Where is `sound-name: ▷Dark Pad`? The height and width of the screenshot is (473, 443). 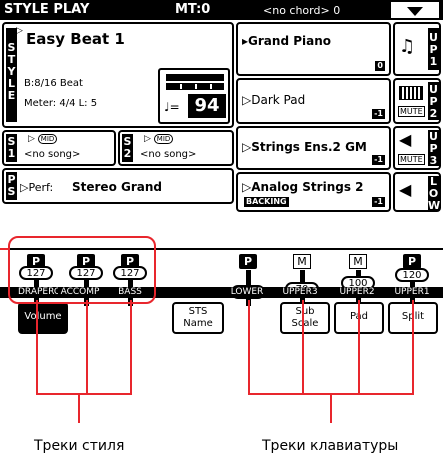 sound-name: ▷Dark Pad is located at coordinates (274, 100).